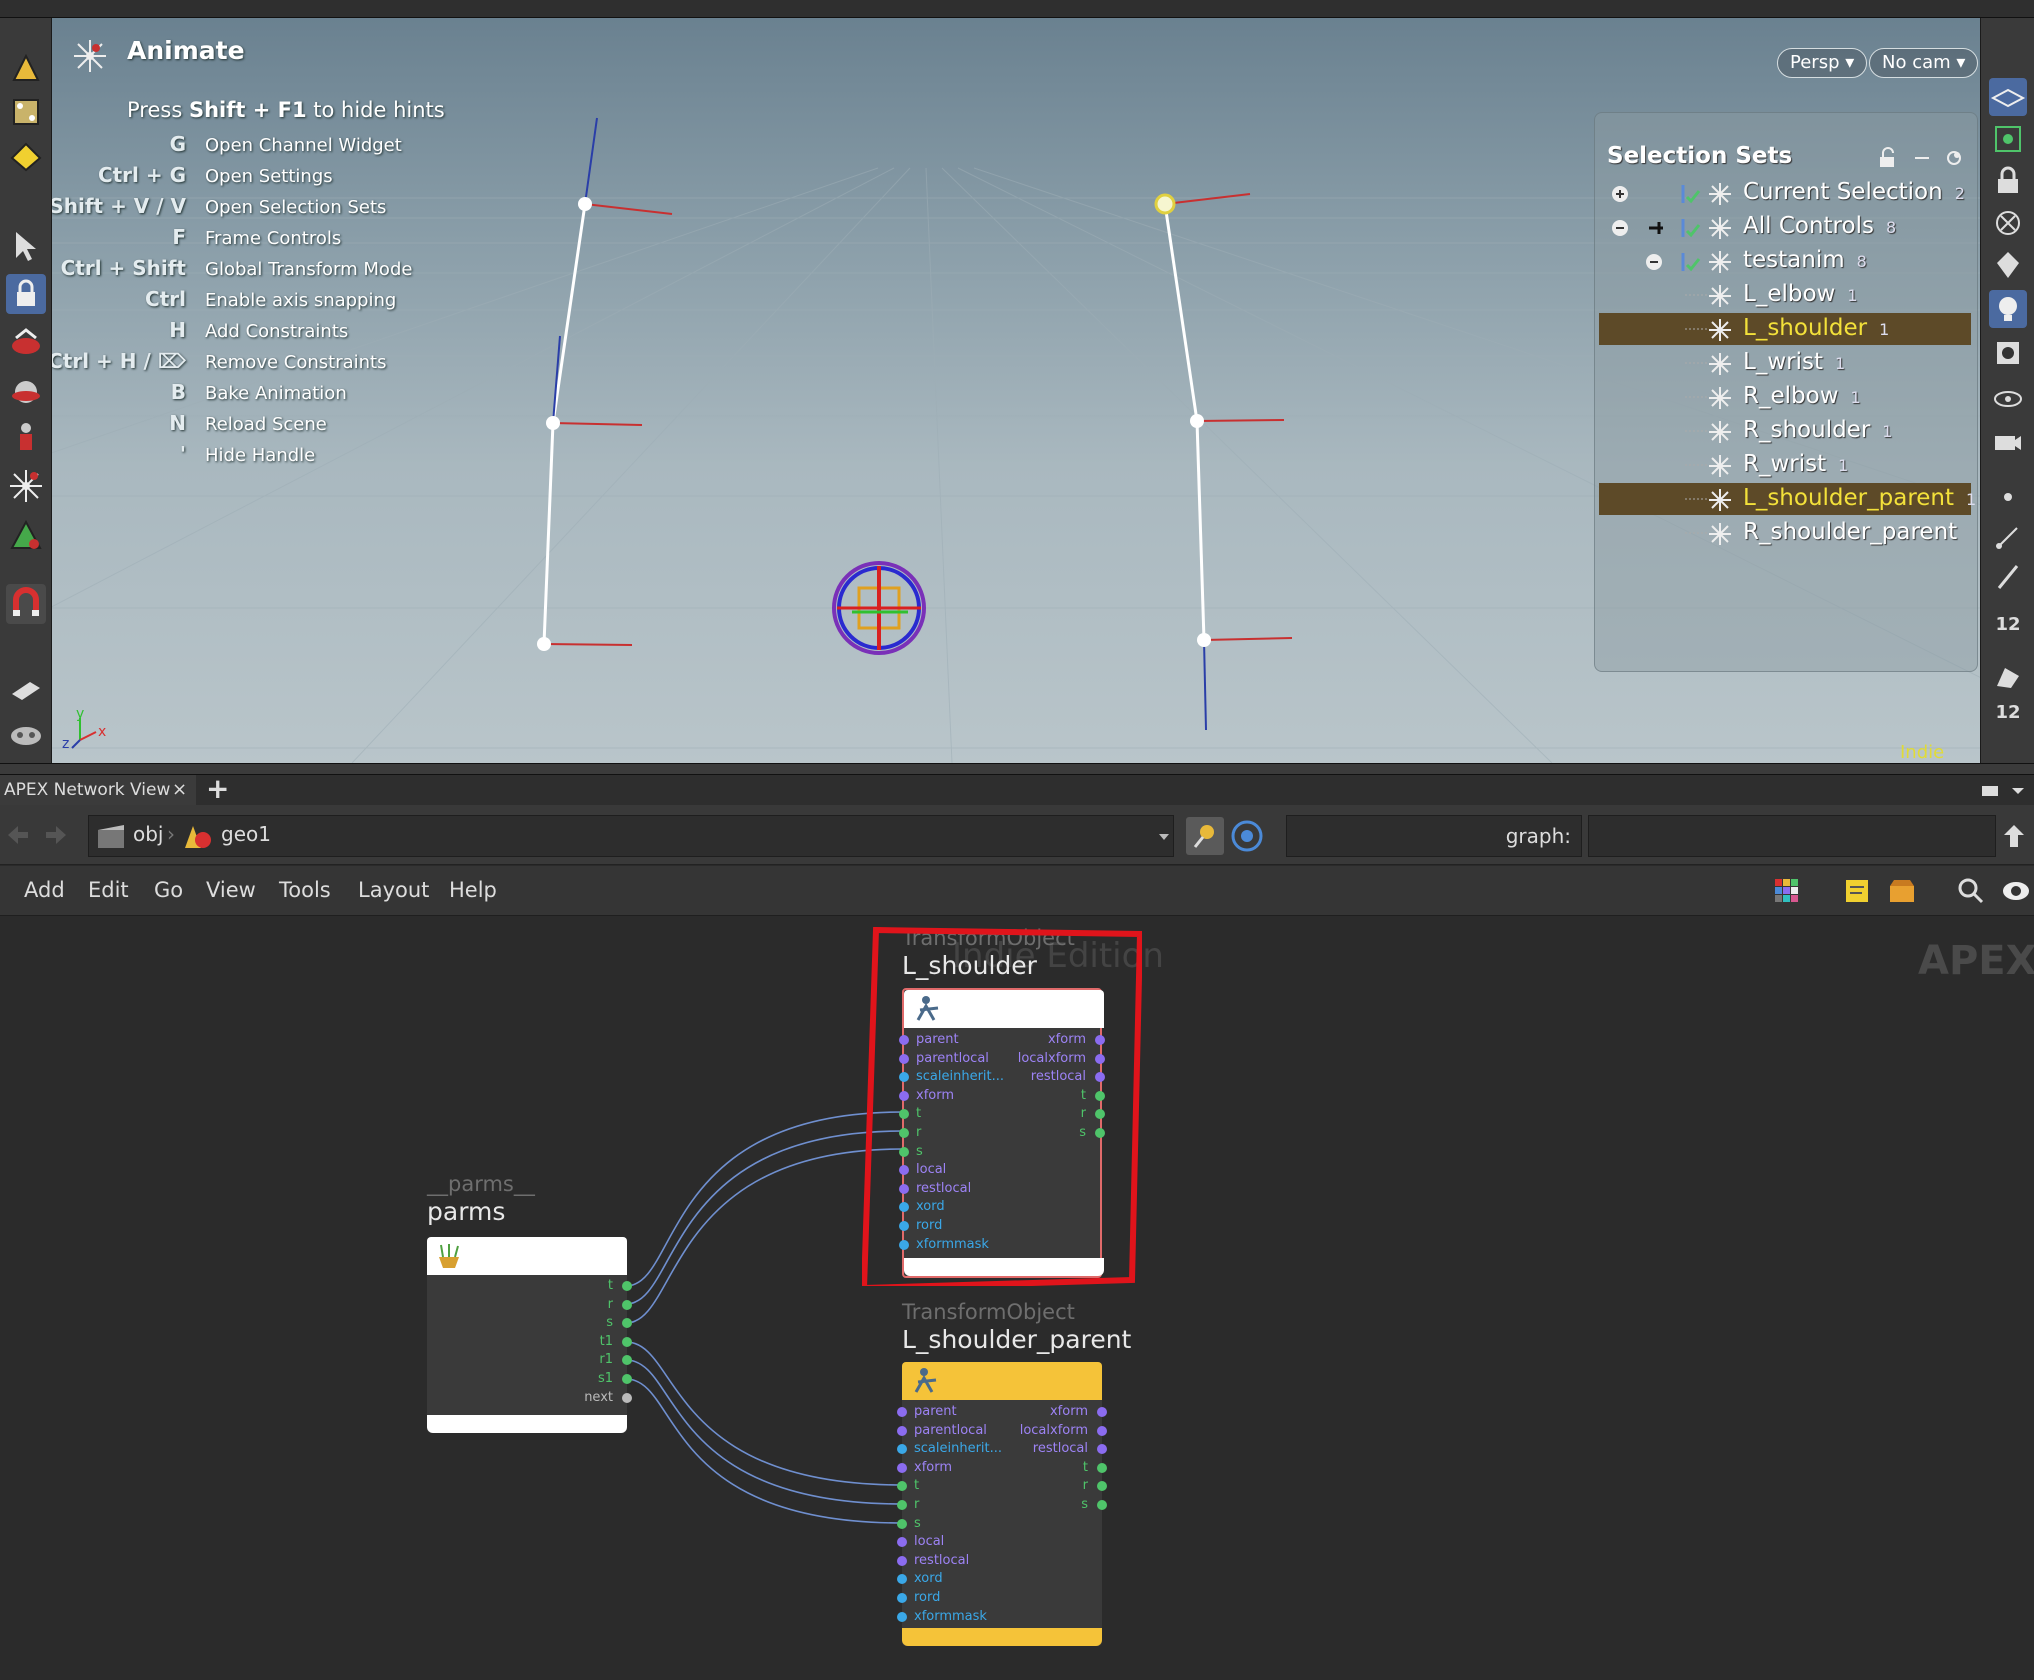 The height and width of the screenshot is (1680, 2034). I want to click on paint-tool-icon, so click(26, 688).